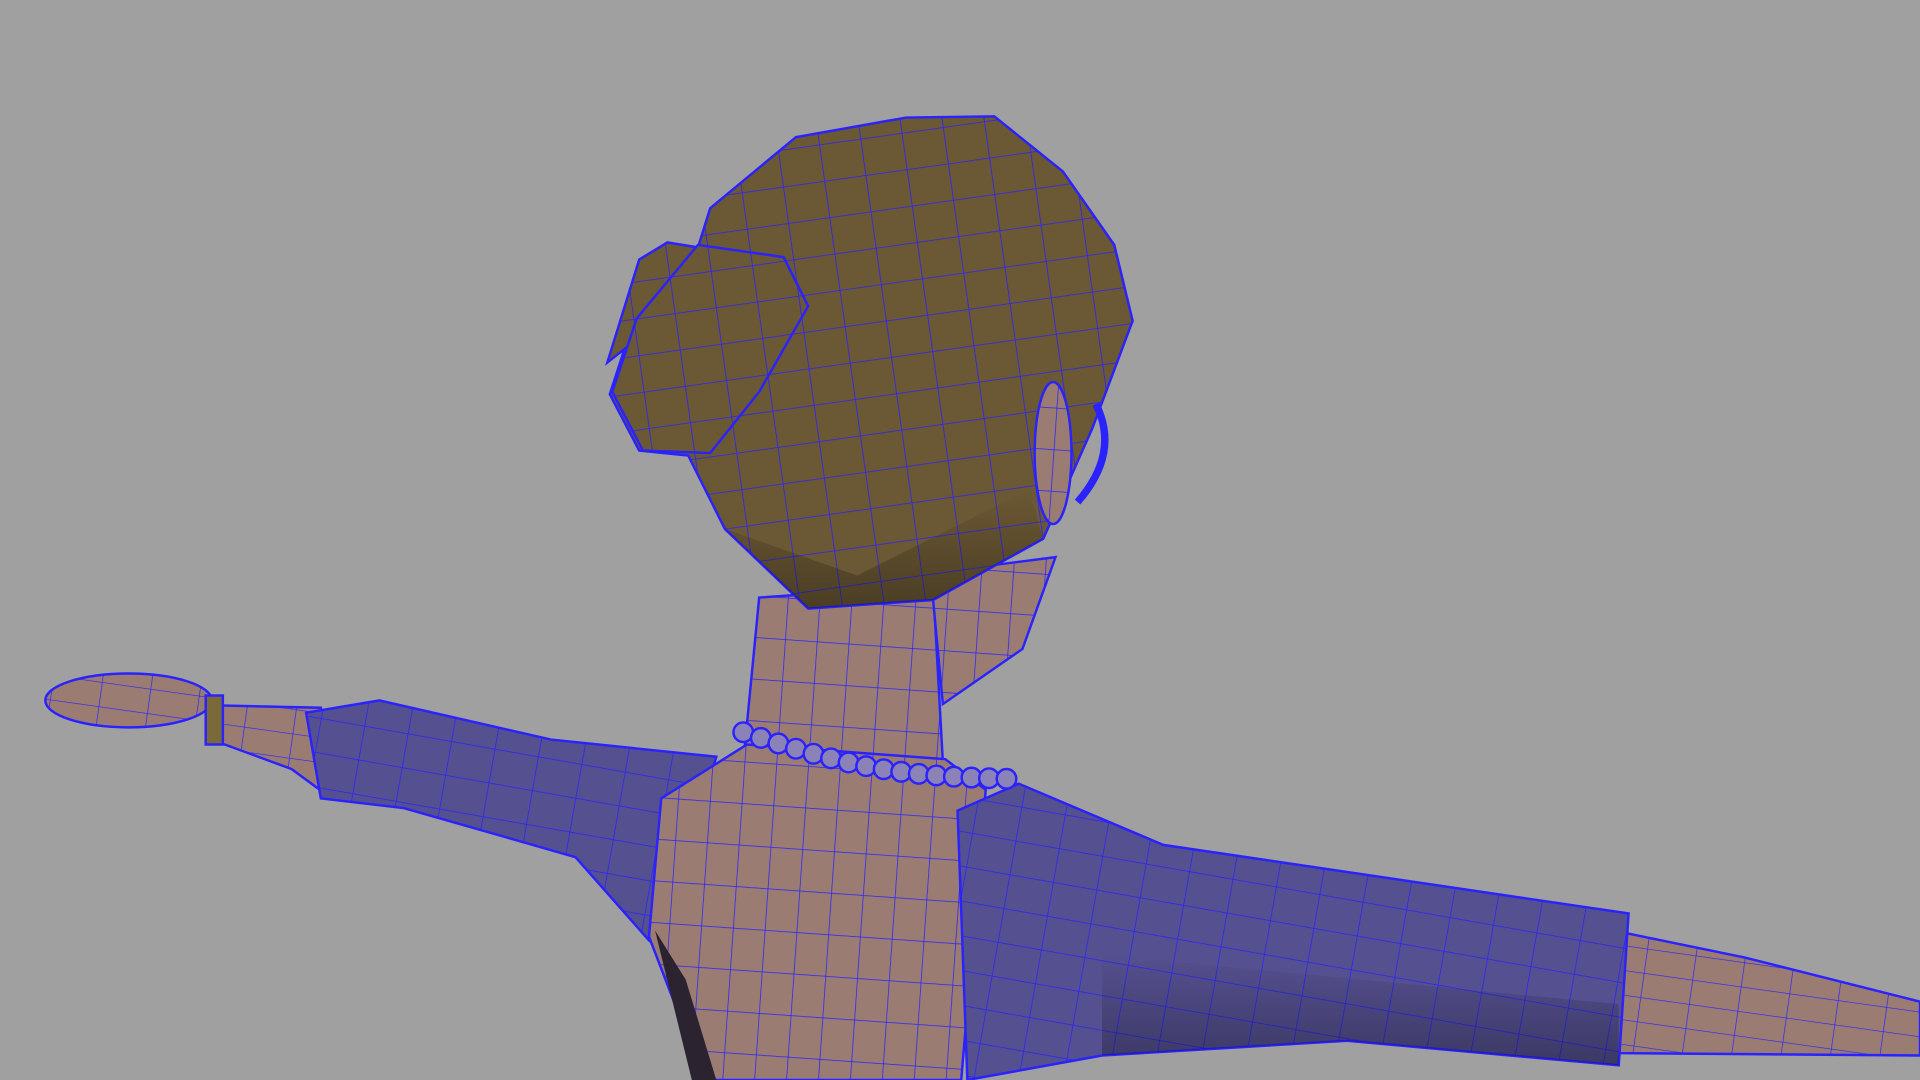  Describe the element at coordinates (129, 700) in the screenshot. I see `left-hand` at that location.